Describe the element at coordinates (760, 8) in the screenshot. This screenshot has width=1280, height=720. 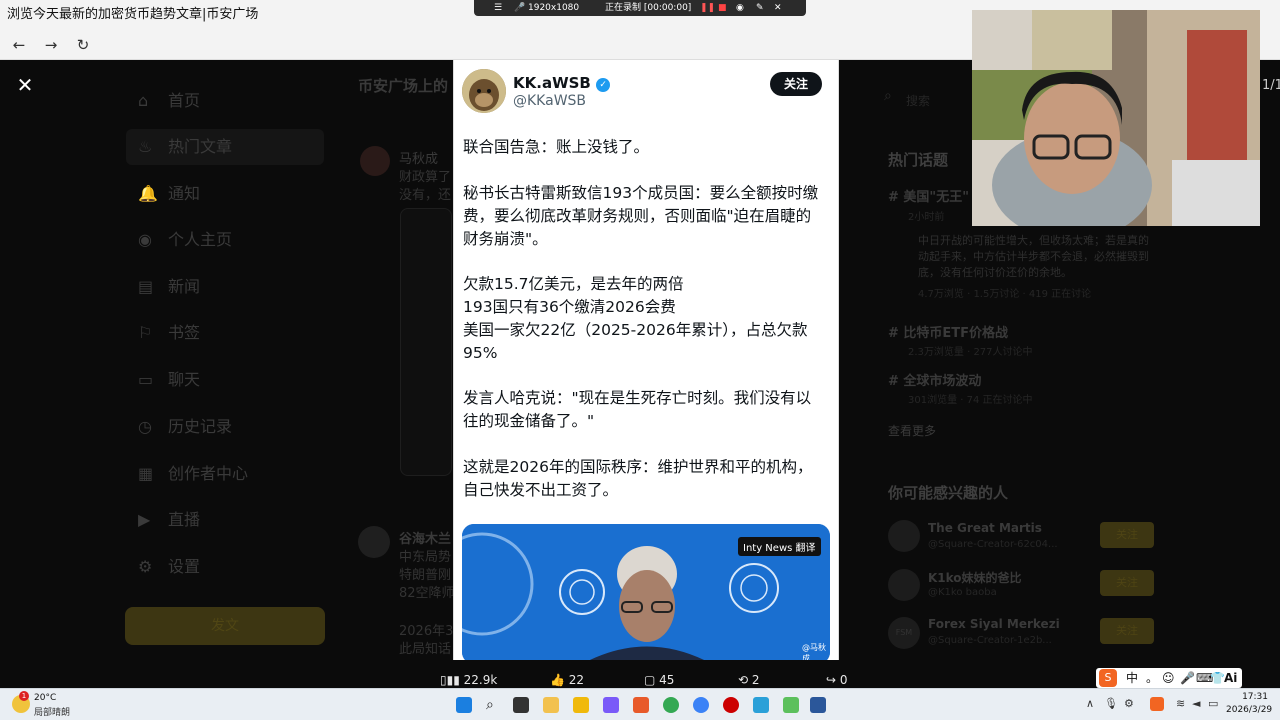
I see `pen-icon: ✎` at that location.